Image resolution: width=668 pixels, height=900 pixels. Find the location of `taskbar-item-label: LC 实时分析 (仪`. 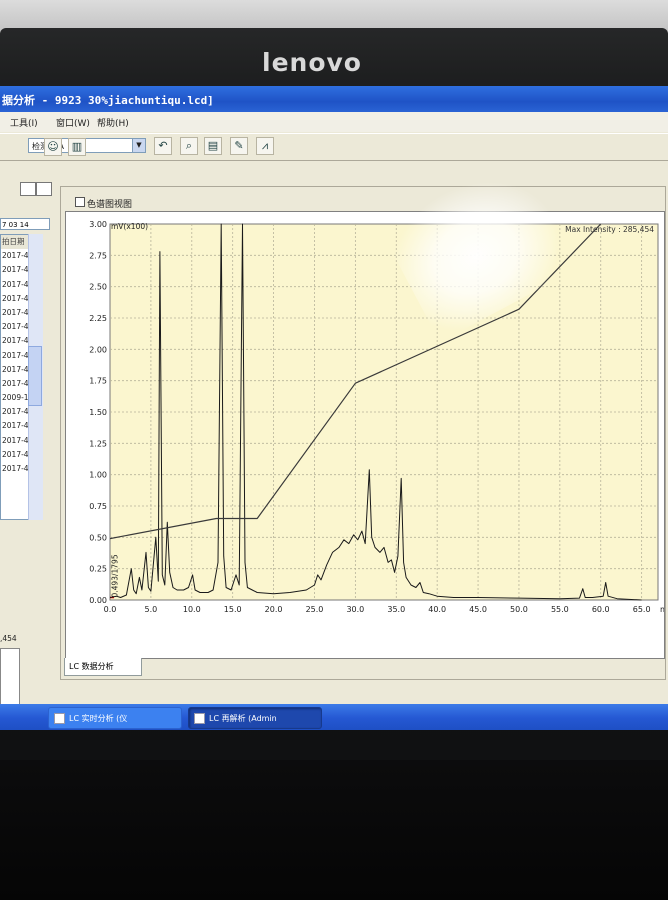

taskbar-item-label: LC 实时分析 (仪 is located at coordinates (98, 718).